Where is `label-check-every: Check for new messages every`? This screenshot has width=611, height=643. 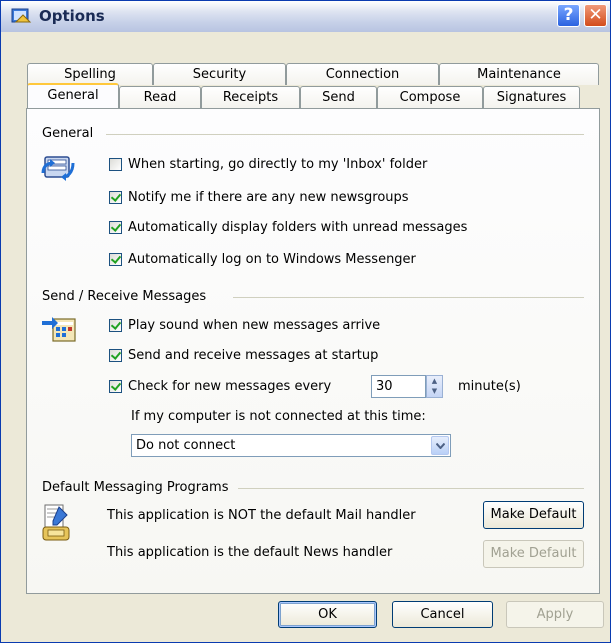 label-check-every: Check for new messages every is located at coordinates (230, 386).